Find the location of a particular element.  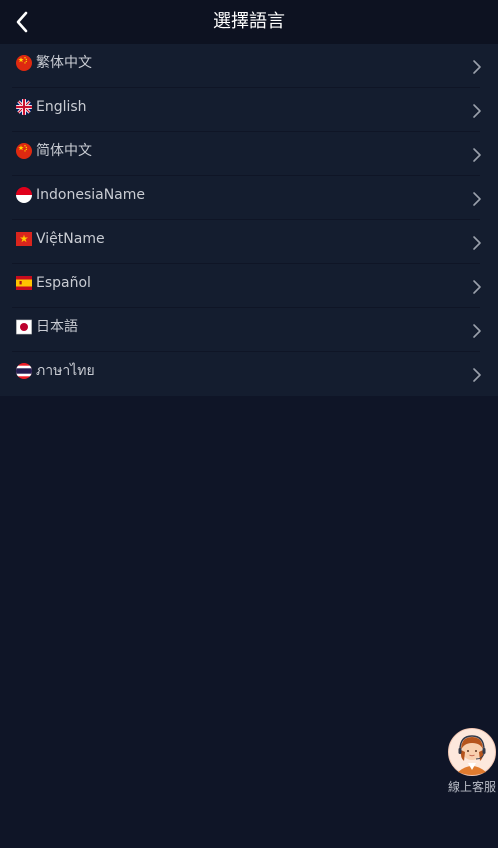

language-label: 简体中文 is located at coordinates (64, 151).